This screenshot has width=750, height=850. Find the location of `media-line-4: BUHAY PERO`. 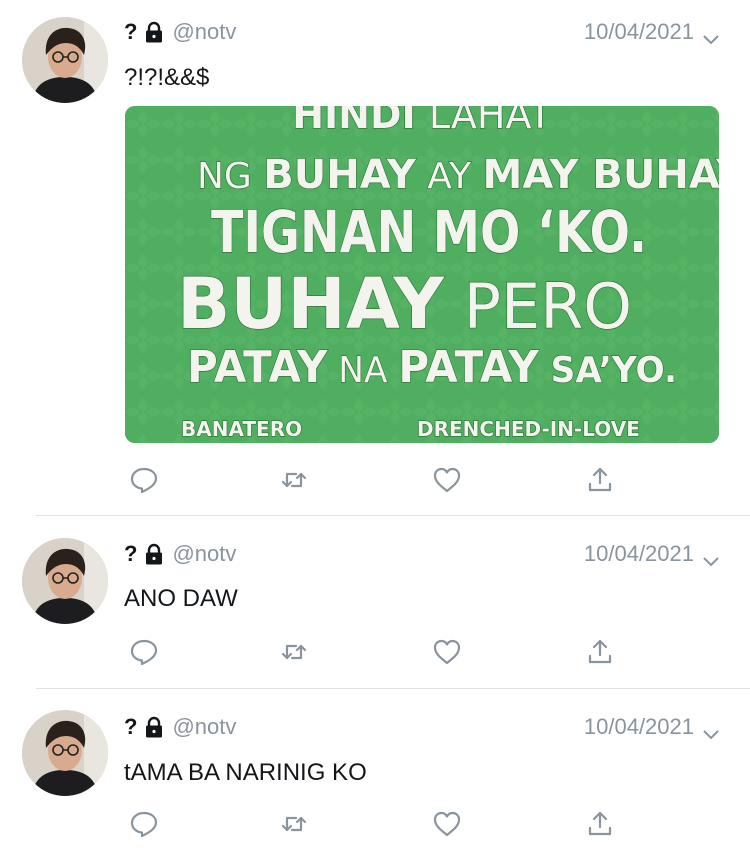

media-line-4: BUHAY PERO is located at coordinates (404, 304).